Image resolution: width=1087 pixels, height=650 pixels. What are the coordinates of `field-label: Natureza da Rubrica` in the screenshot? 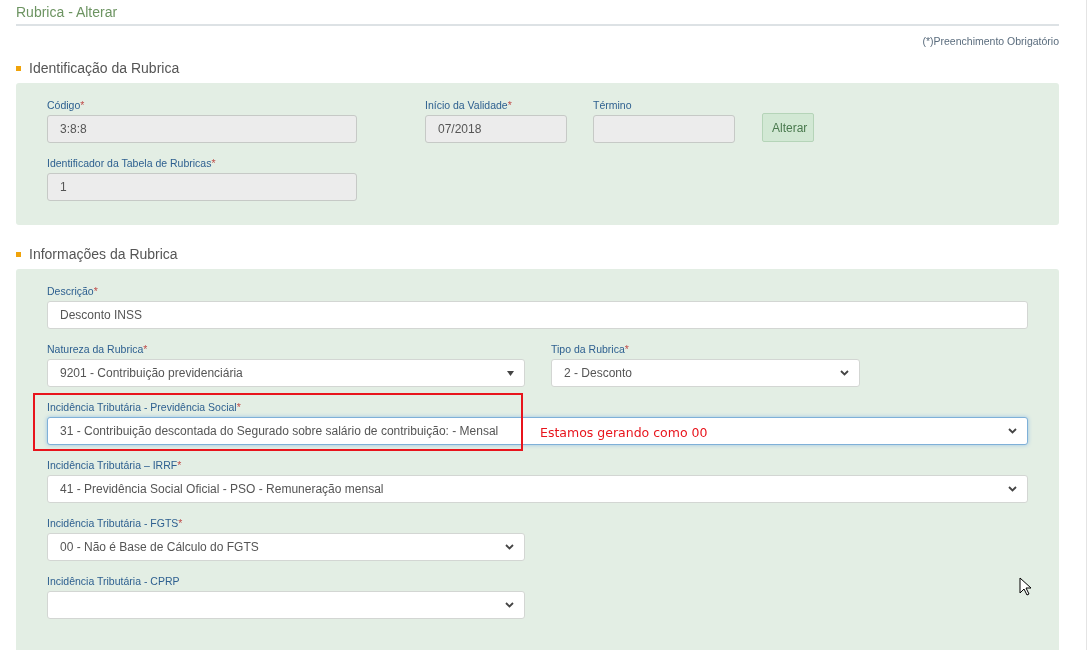 It's located at (95, 349).